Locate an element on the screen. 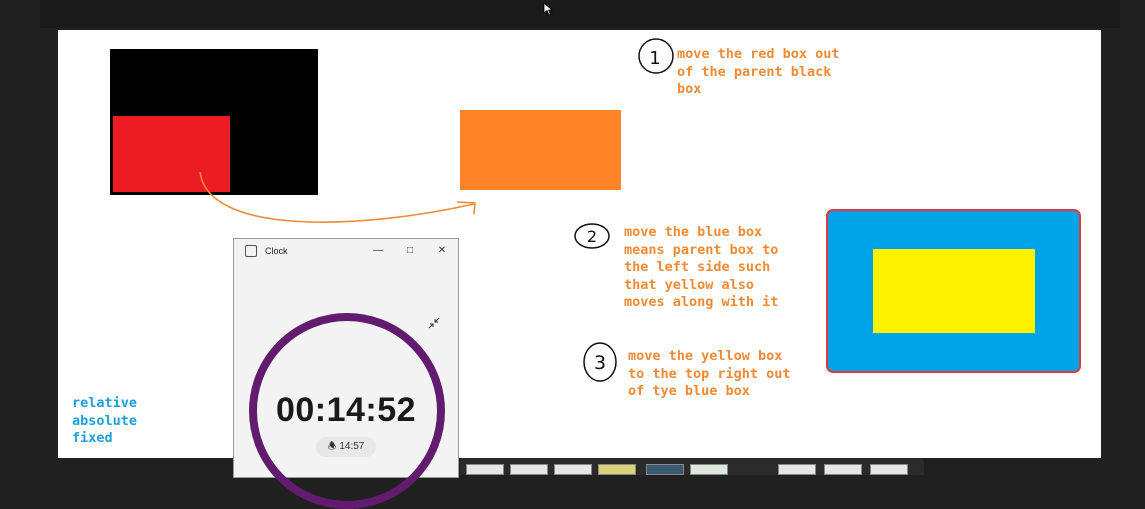 The width and height of the screenshot is (1145, 509). alarm-badge: 🕭 14:57 is located at coordinates (346, 447).